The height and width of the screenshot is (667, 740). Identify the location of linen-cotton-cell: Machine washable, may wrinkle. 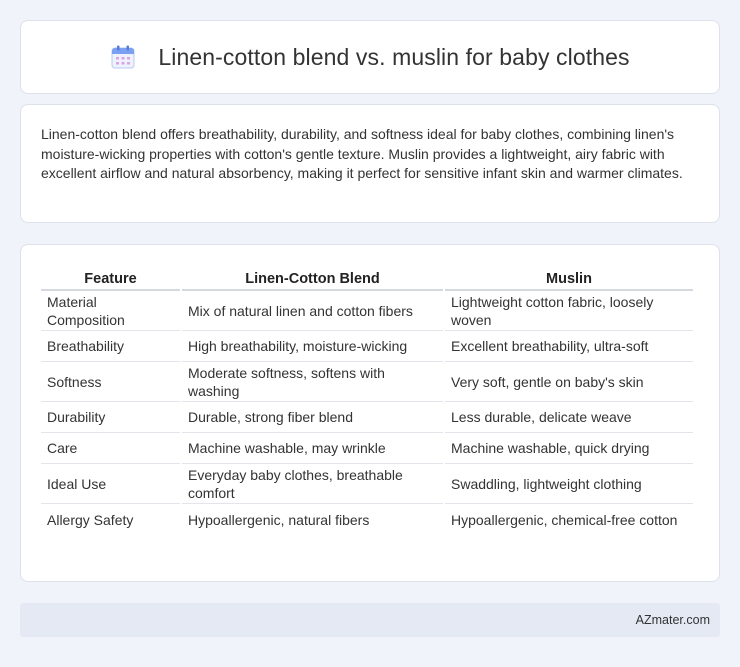
(312, 448).